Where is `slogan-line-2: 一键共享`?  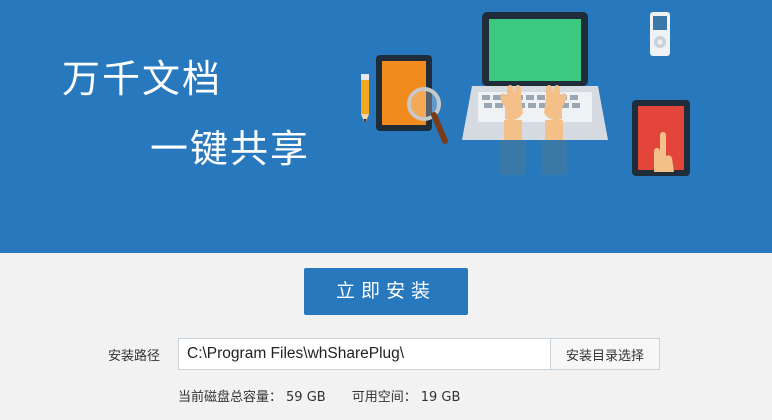
slogan-line-2: 一键共享 is located at coordinates (230, 149).